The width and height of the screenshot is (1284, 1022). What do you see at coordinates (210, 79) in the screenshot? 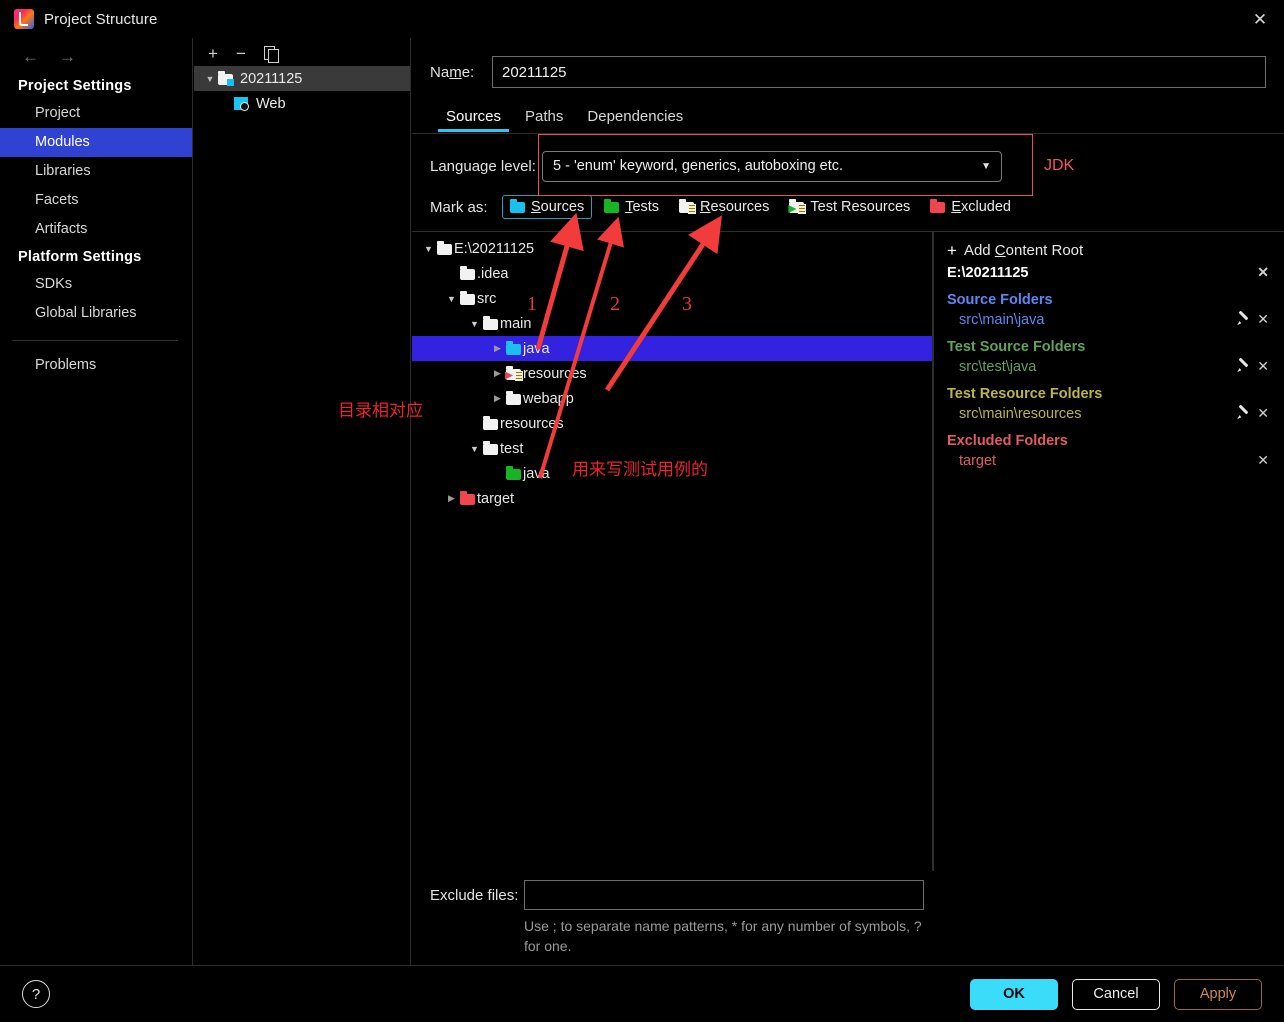
I see `module-twisty-icon: ▼` at bounding box center [210, 79].